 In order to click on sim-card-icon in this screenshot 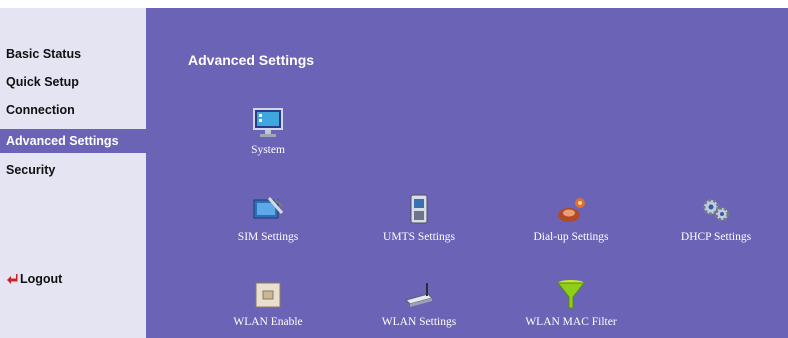, I will do `click(268, 208)`.